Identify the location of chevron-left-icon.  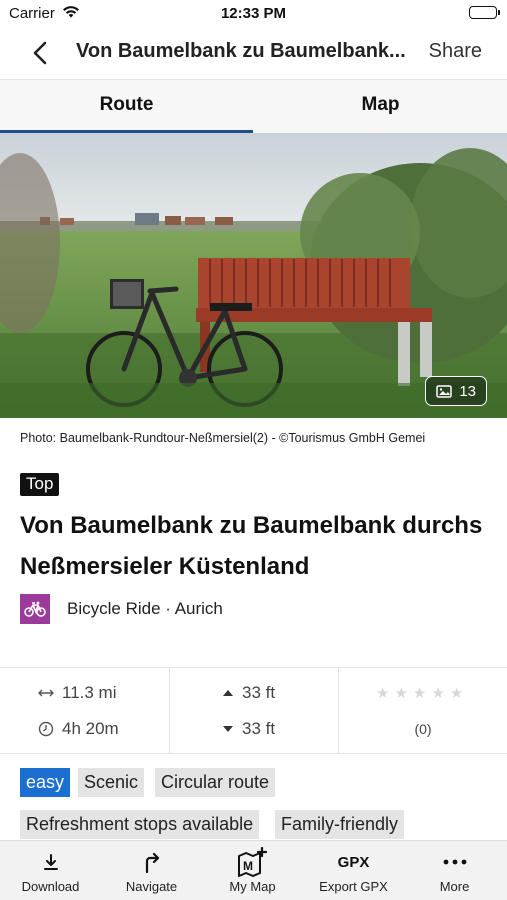
(40, 53).